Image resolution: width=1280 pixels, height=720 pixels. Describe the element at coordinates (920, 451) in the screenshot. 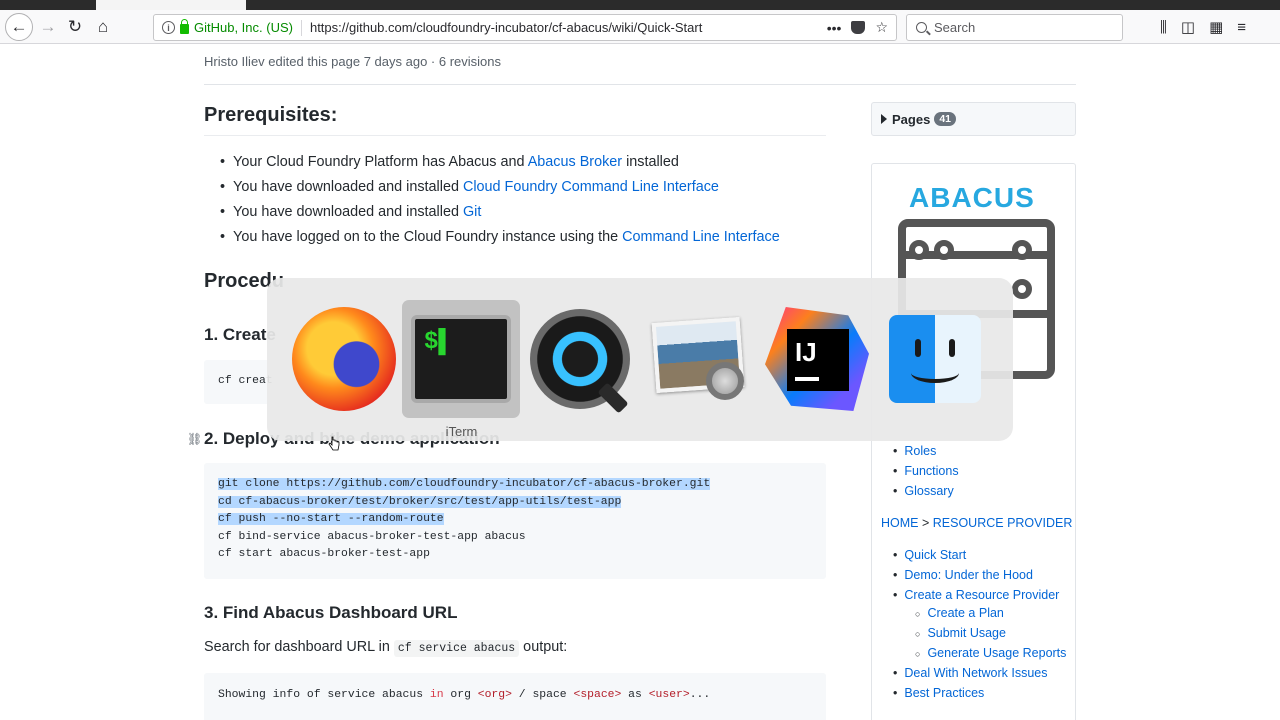

I see `sidebar-link-roles: Roles` at that location.